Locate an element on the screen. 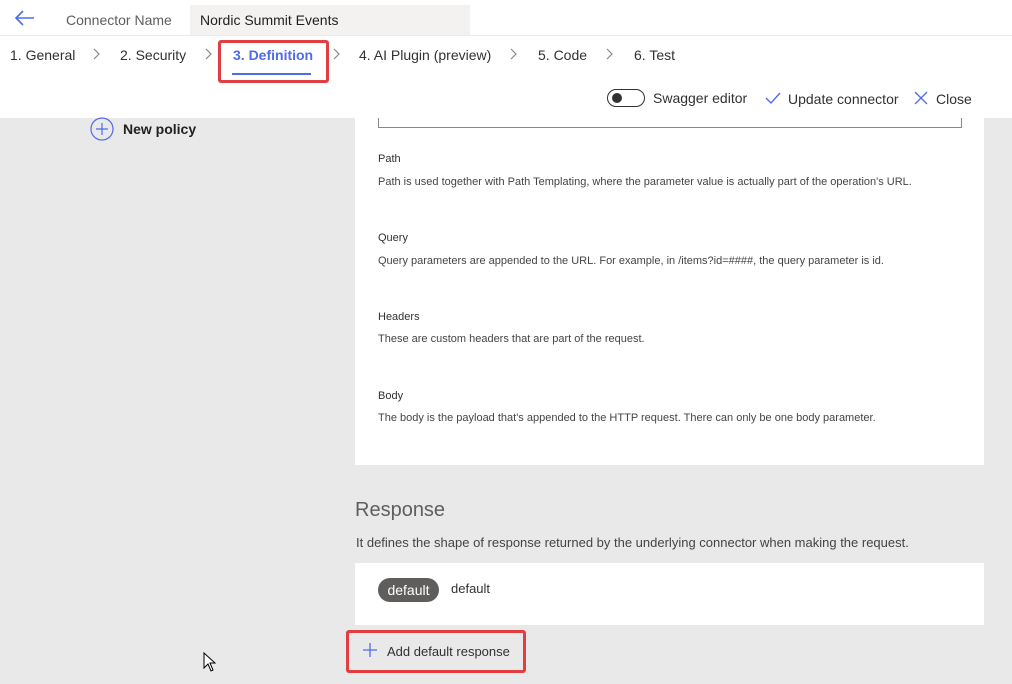  back-arrow-icon is located at coordinates (25, 18).